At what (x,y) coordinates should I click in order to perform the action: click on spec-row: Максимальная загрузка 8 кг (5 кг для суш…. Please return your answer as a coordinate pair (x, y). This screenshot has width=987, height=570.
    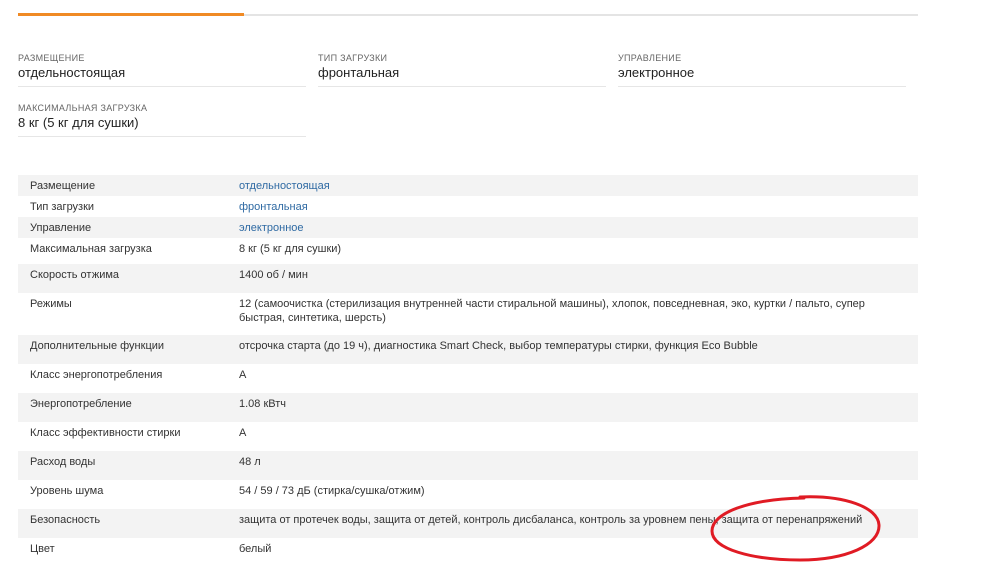
    Looking at the image, I should click on (468, 251).